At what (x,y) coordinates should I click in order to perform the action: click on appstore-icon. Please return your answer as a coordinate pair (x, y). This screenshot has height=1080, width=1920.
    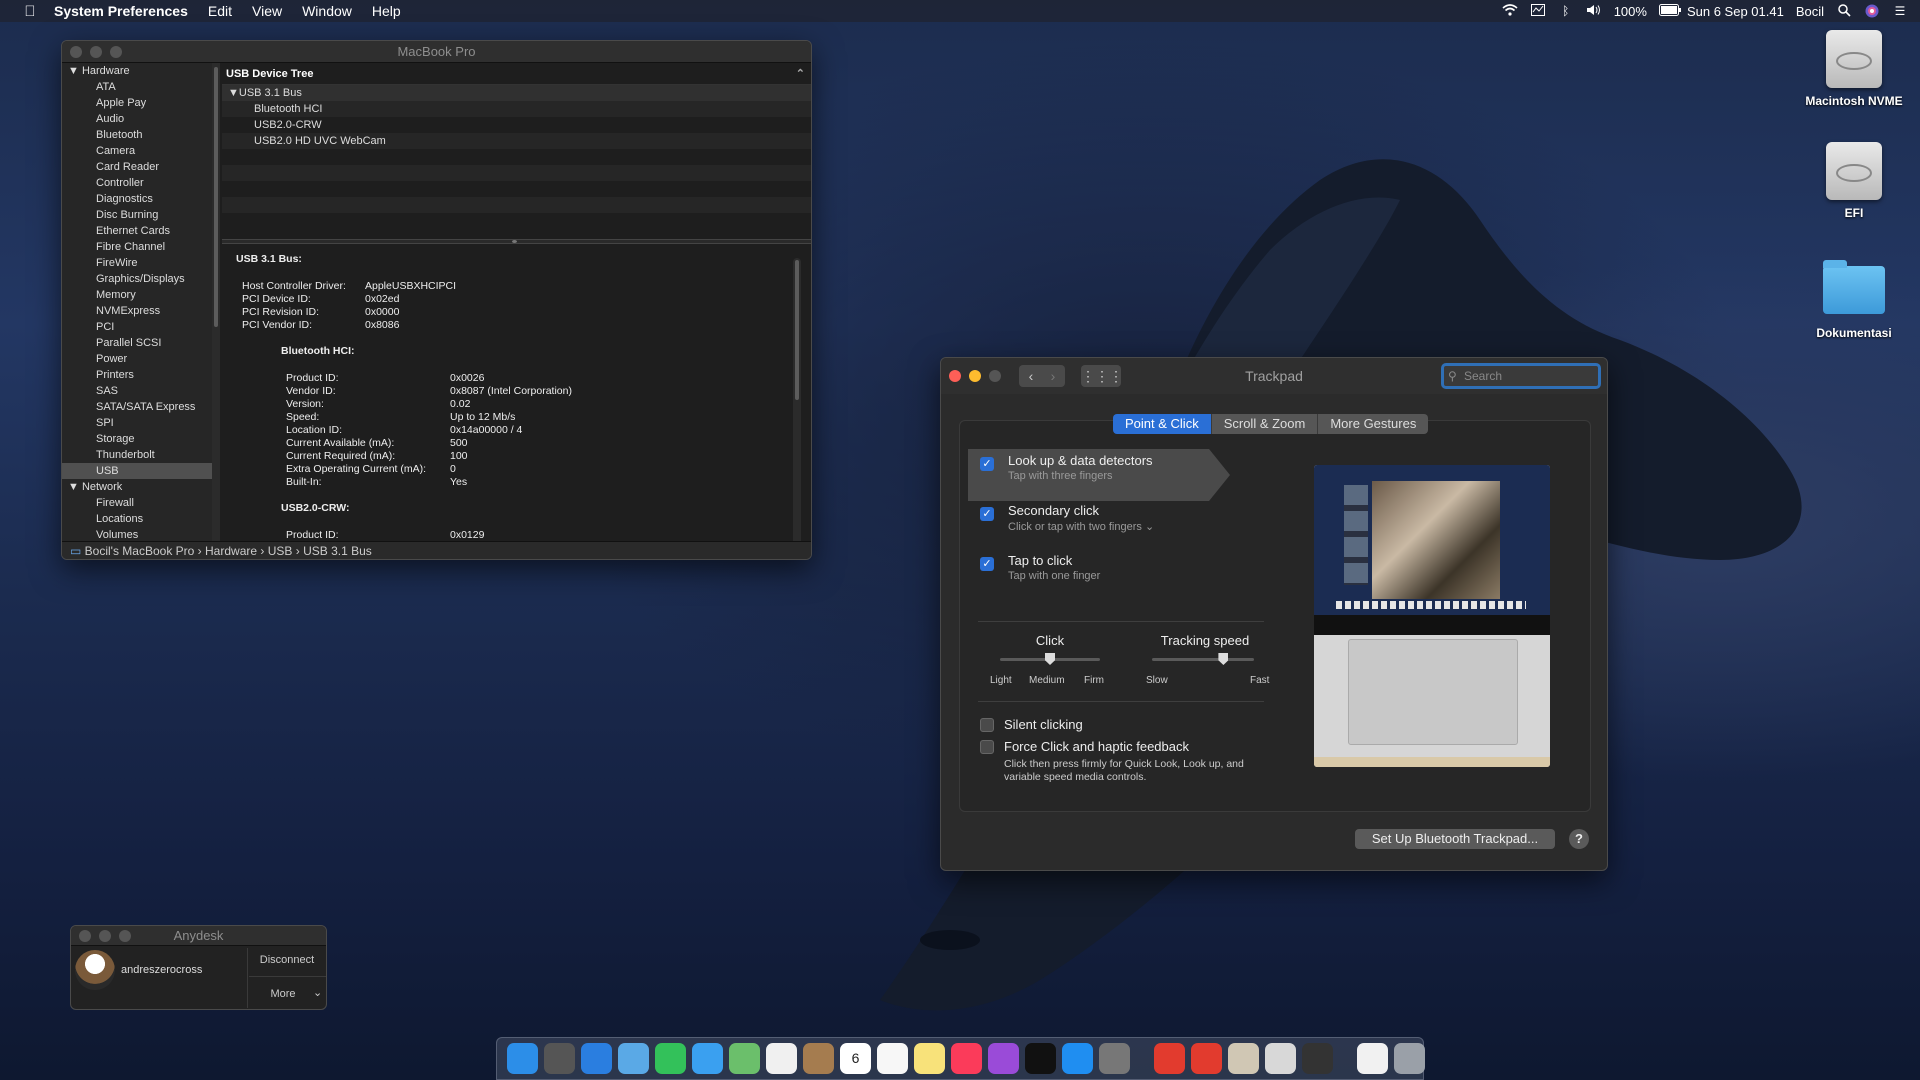
    Looking at the image, I should click on (1077, 1058).